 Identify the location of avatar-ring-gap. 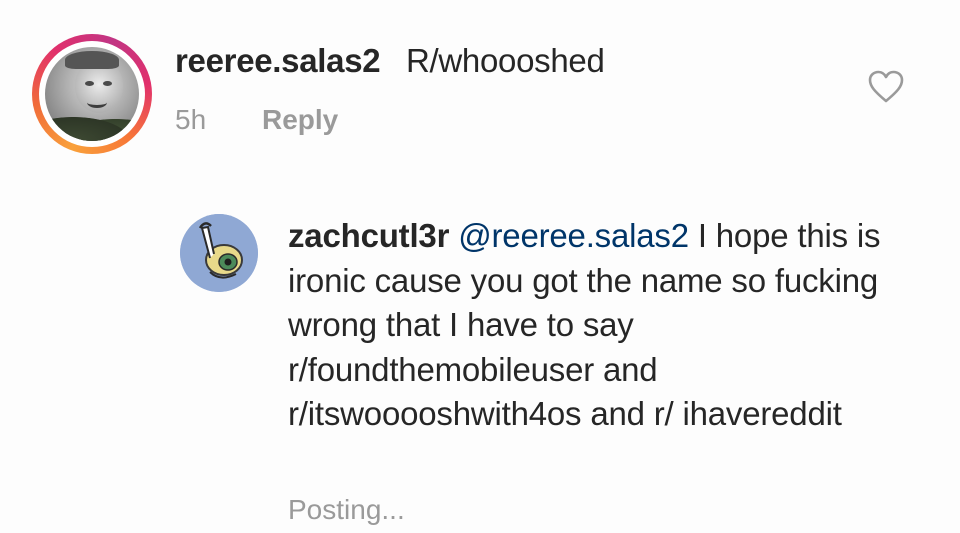
(92, 94).